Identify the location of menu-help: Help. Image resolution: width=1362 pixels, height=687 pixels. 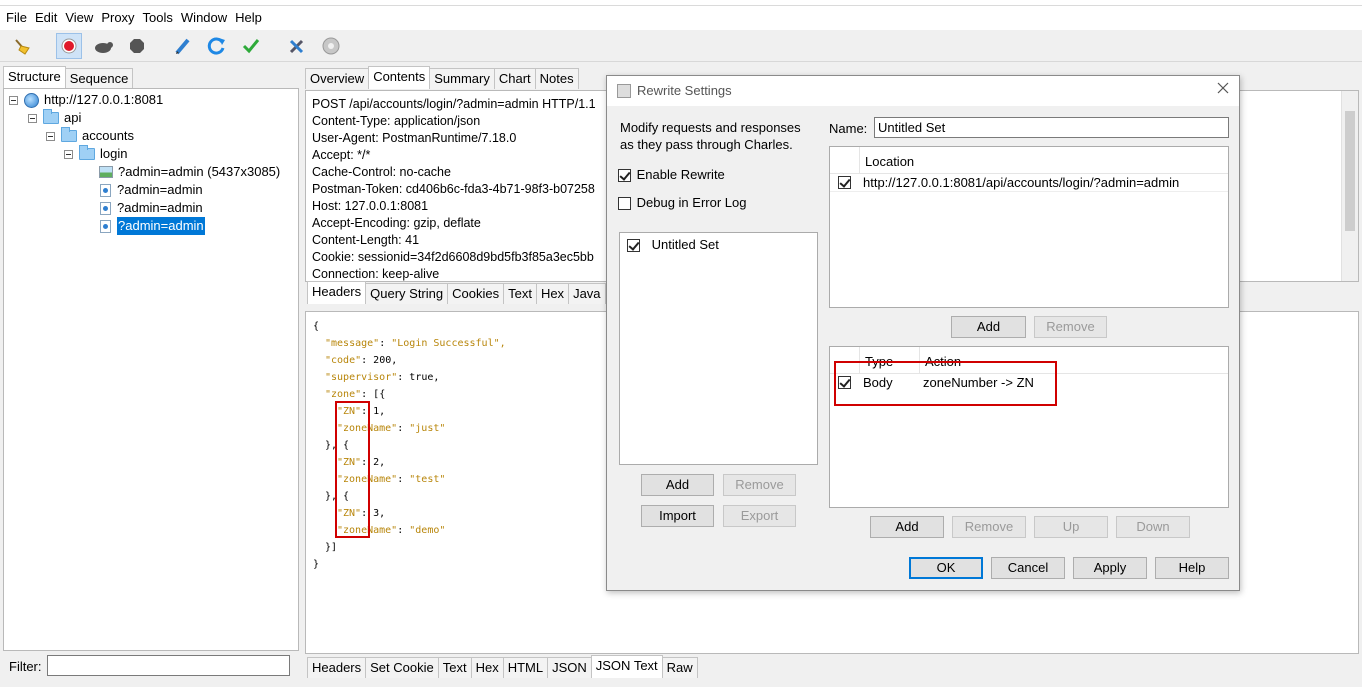
(248, 18).